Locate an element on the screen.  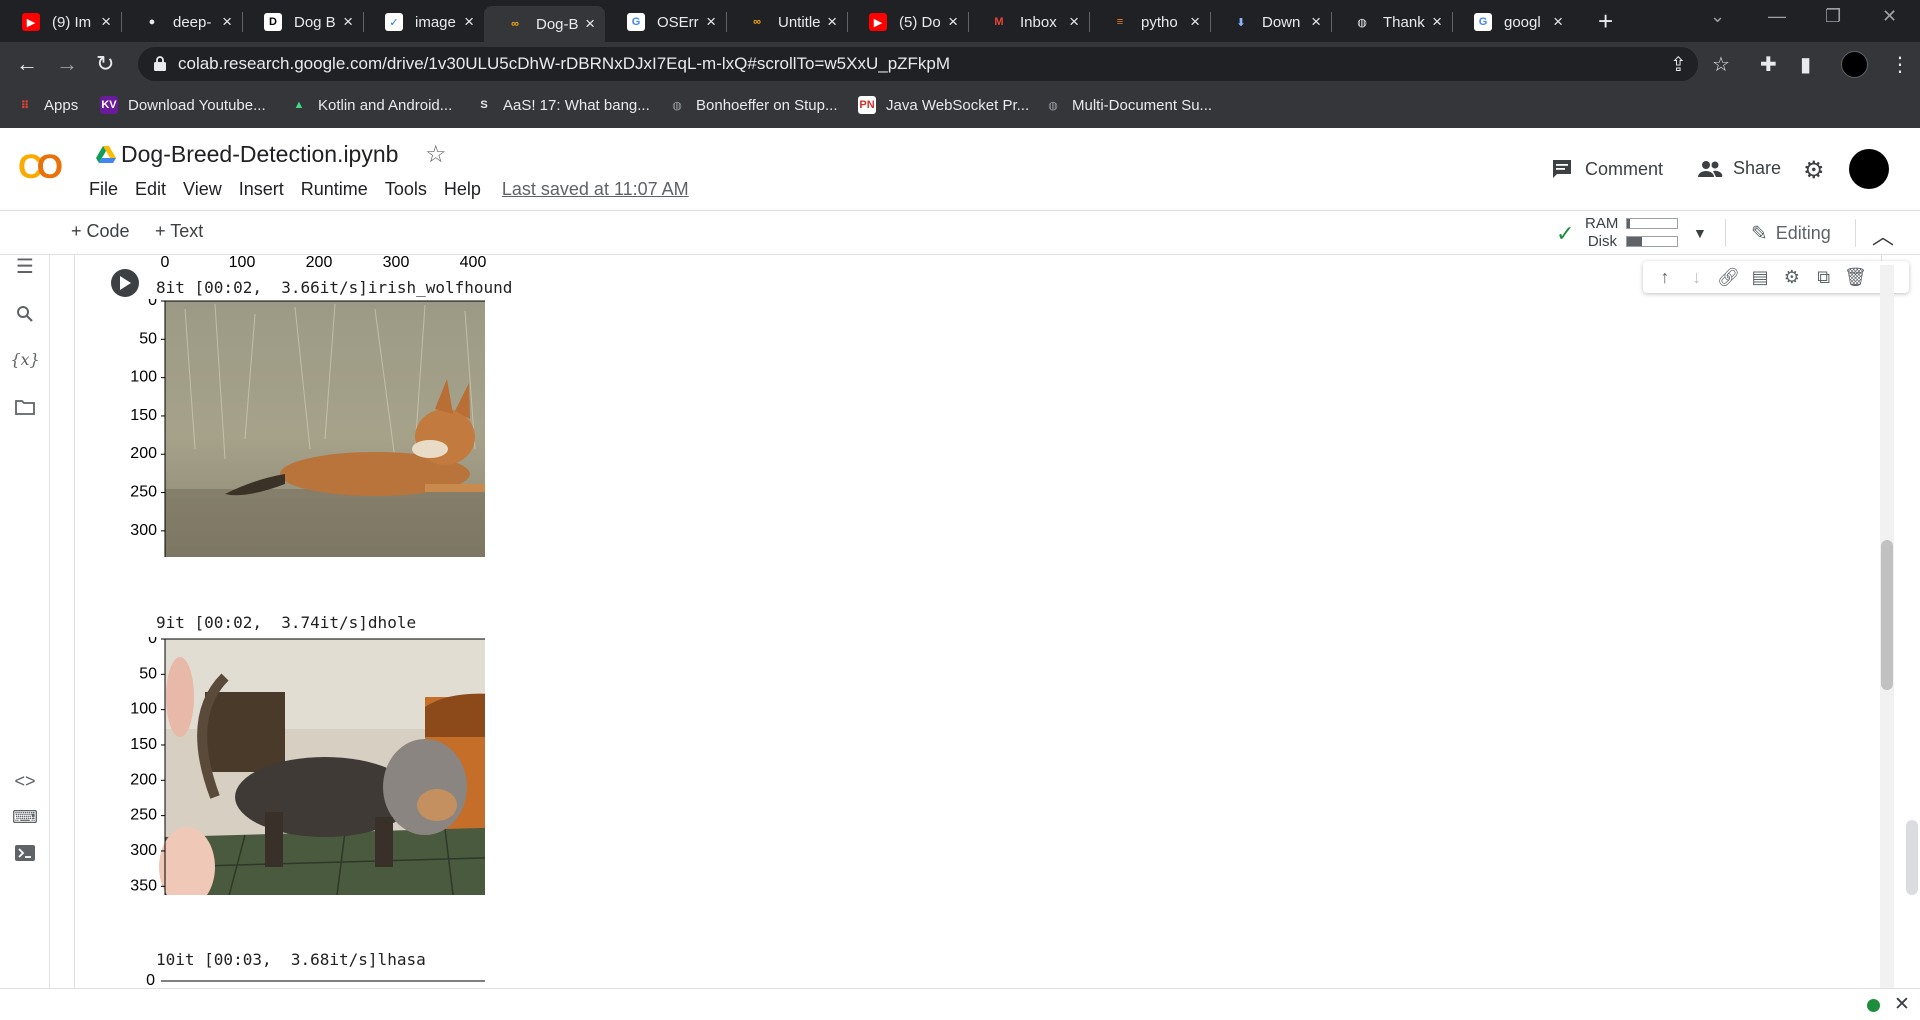
extensions-icon: ✚ is located at coordinates (1768, 64).